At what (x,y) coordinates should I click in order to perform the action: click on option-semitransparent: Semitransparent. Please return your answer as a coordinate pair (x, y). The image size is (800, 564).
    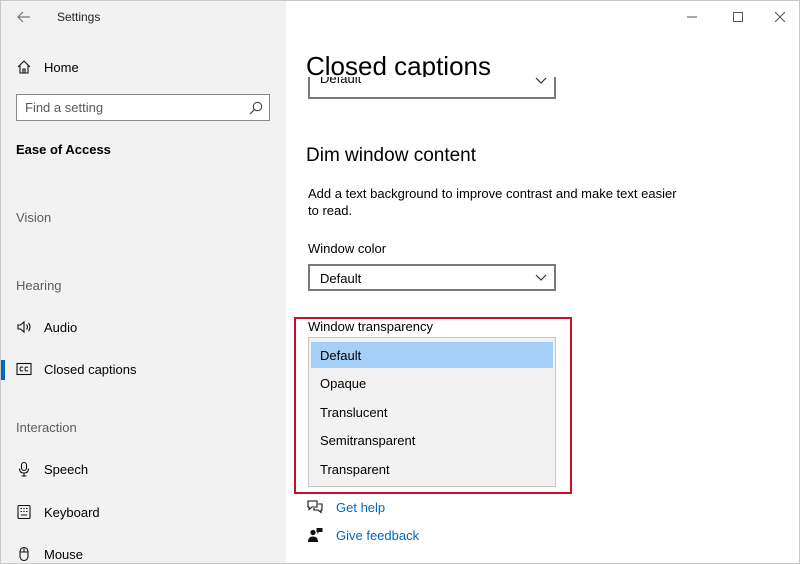
    Looking at the image, I should click on (432, 440).